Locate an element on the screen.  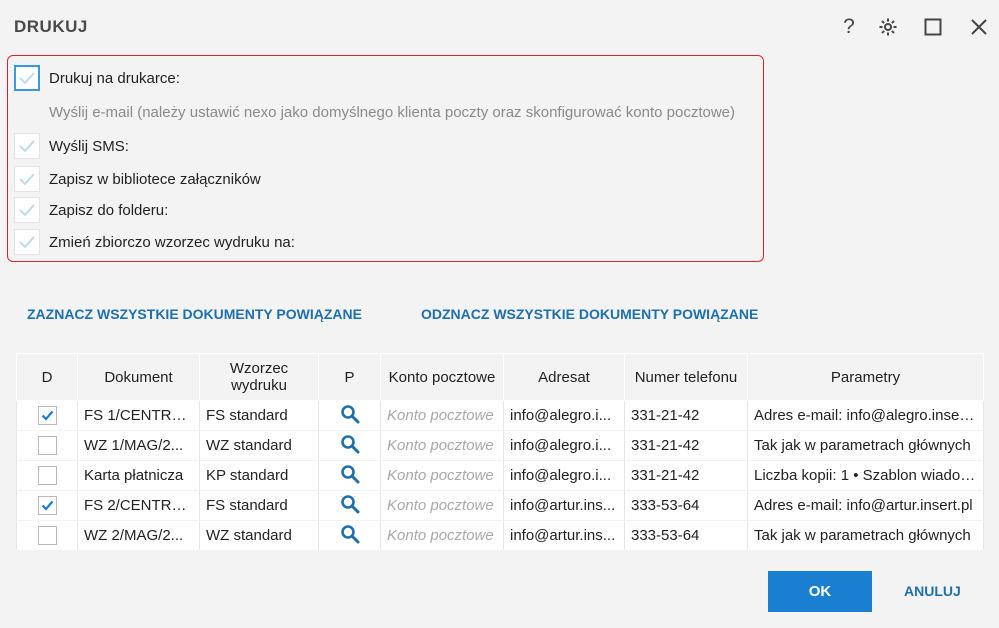
save-folder-checkbox is located at coordinates (27, 210).